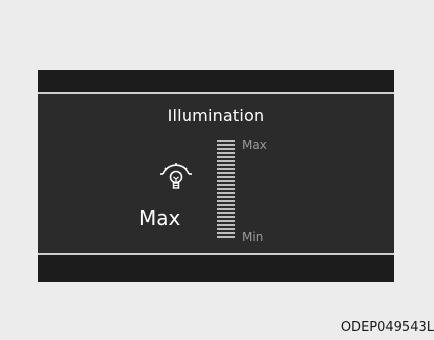 This screenshot has height=340, width=434. What do you see at coordinates (254, 145) in the screenshot?
I see `scale-max-label: Max` at bounding box center [254, 145].